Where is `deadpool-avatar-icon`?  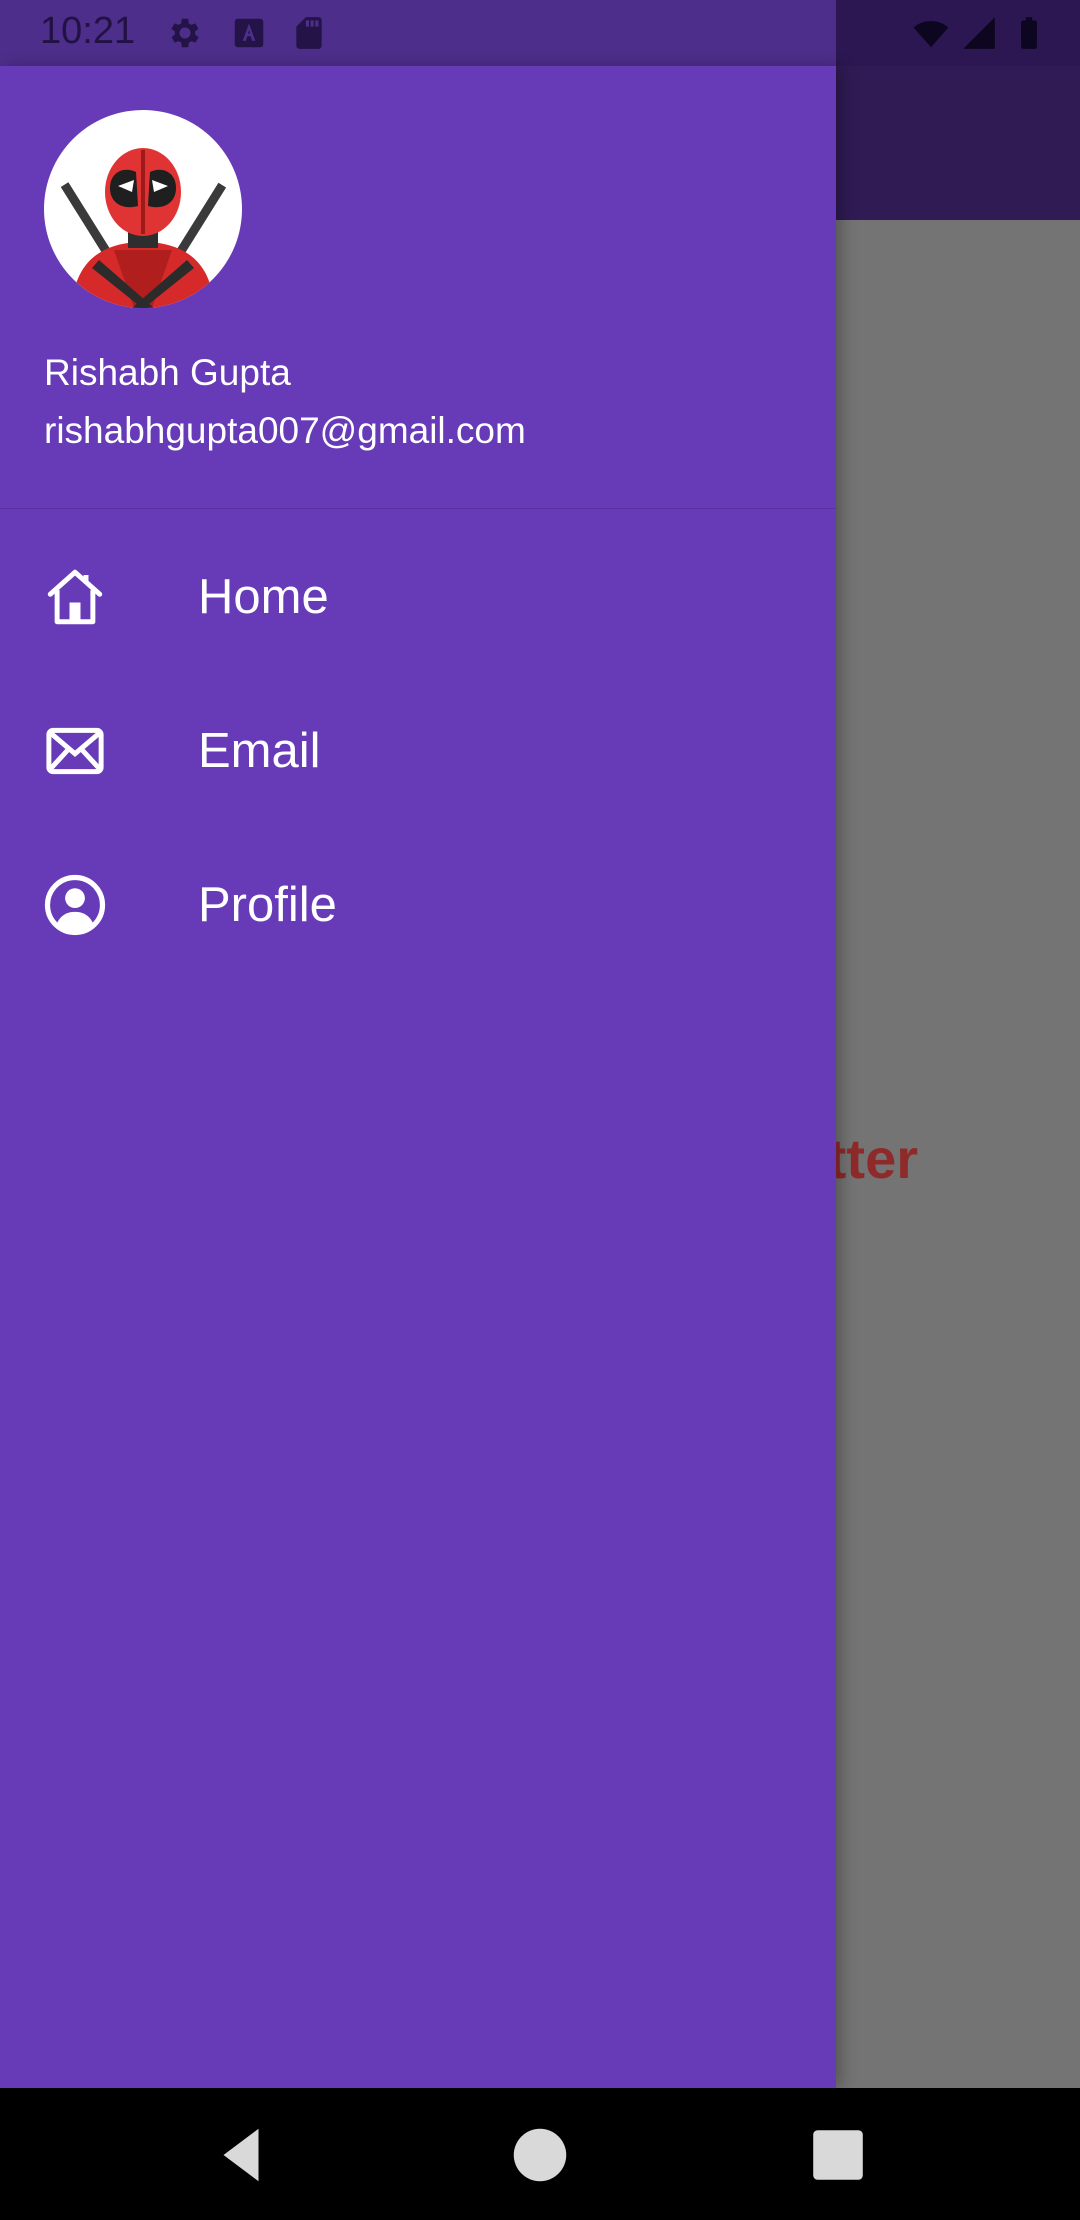
deadpool-avatar-icon is located at coordinates (143, 228).